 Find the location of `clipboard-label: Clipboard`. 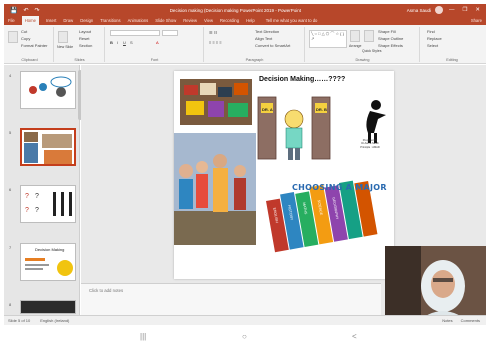

clipboard-label: Clipboard is located at coordinates (29, 60).